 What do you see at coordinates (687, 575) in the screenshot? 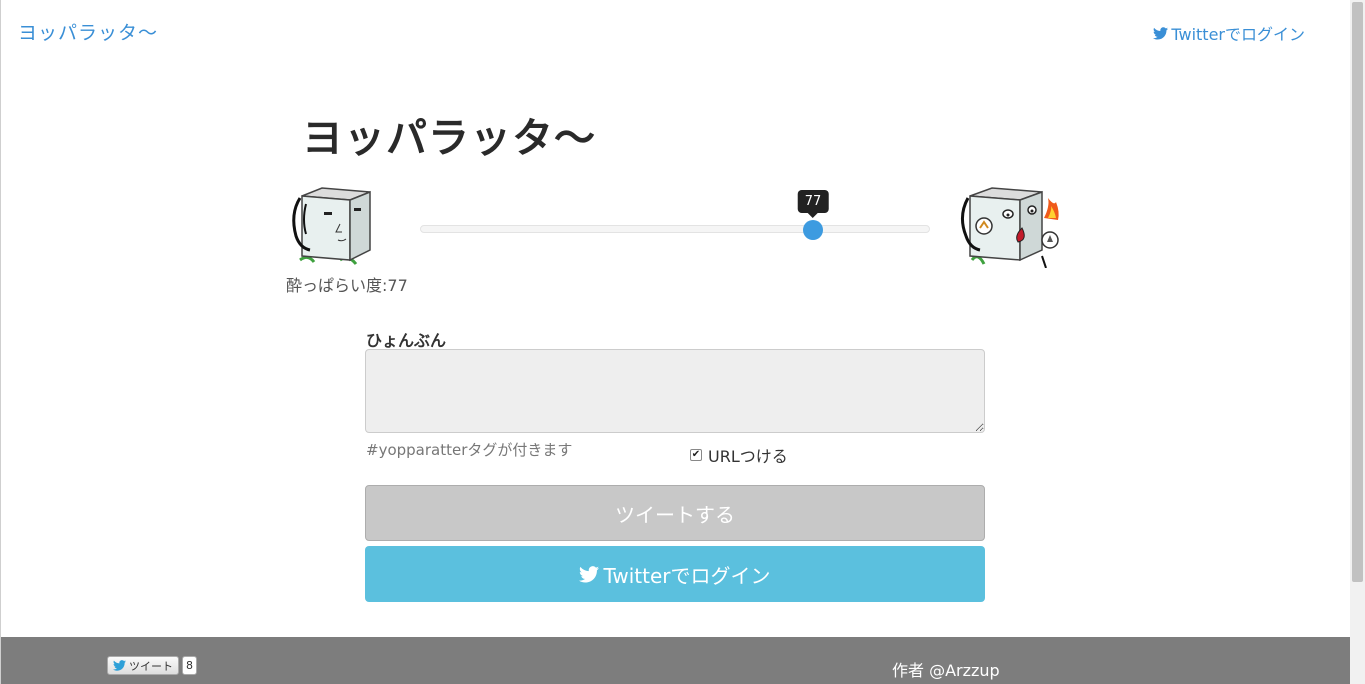
I see `twitter-login-label: Twitterでログイン` at bounding box center [687, 575].